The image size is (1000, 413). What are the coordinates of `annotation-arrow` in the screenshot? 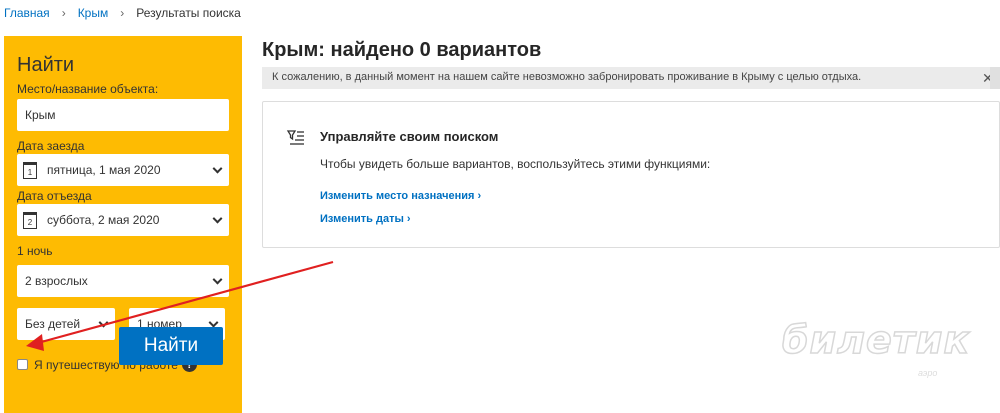 It's located at (180, 305).